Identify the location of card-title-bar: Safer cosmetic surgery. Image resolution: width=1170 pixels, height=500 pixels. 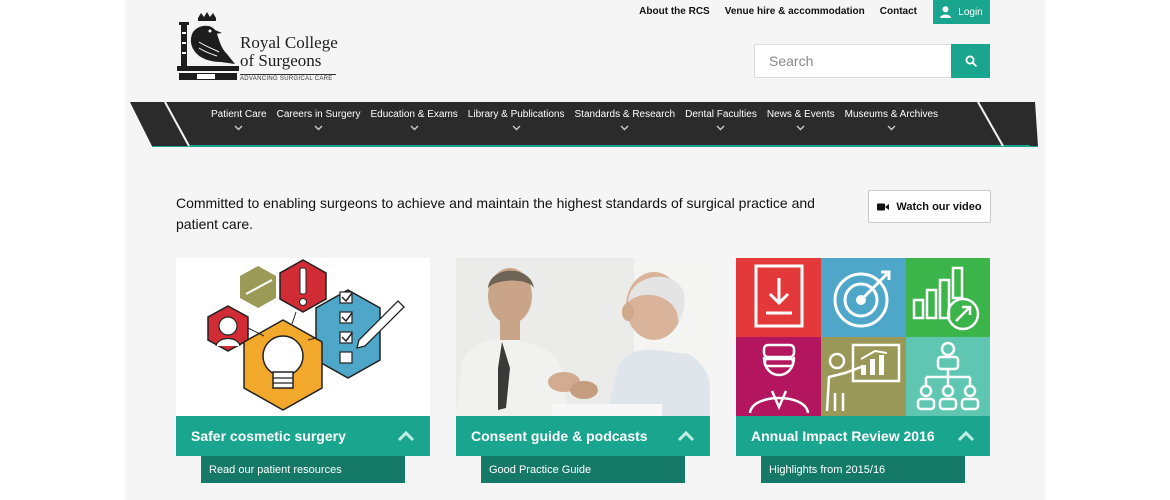
(303, 436).